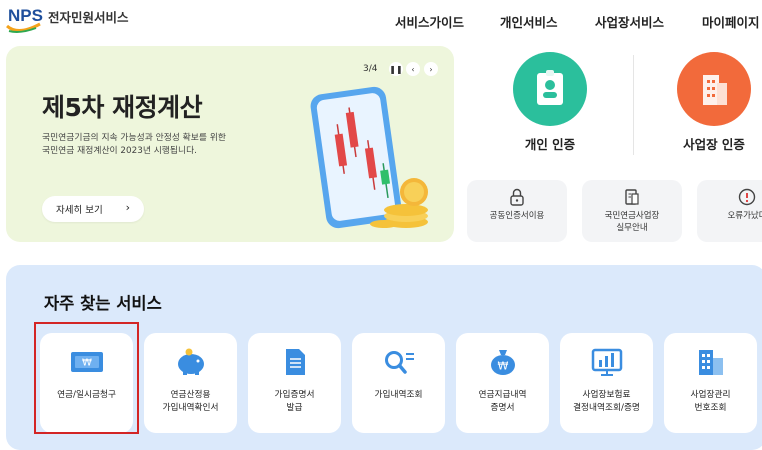  What do you see at coordinates (127, 207) in the screenshot?
I see `chevron-right-icon: ›` at bounding box center [127, 207].